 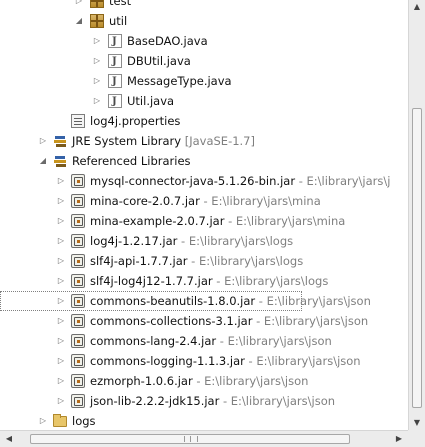 I want to click on jar-name: ezmorph-1.0.6.jar, so click(x=141, y=381).